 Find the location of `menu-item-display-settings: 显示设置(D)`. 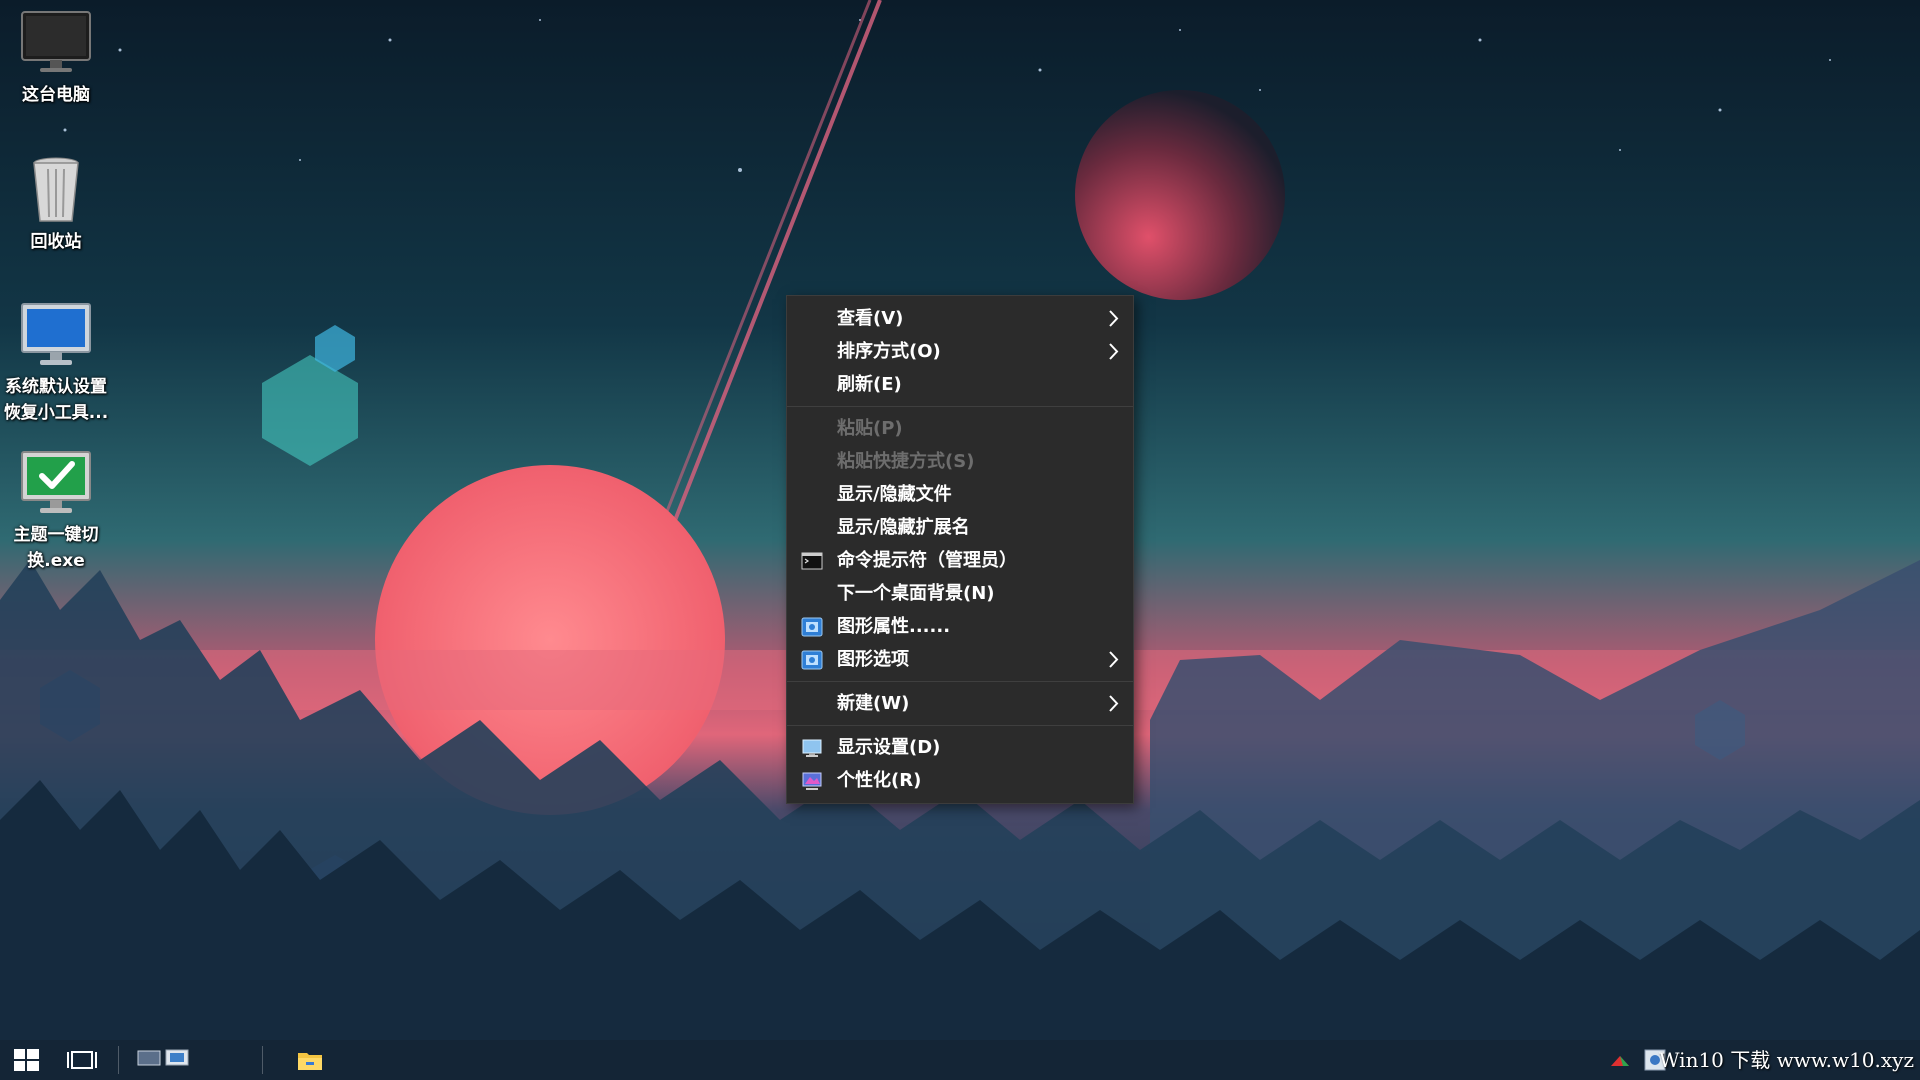

menu-item-display-settings: 显示设置(D) is located at coordinates (960, 747).